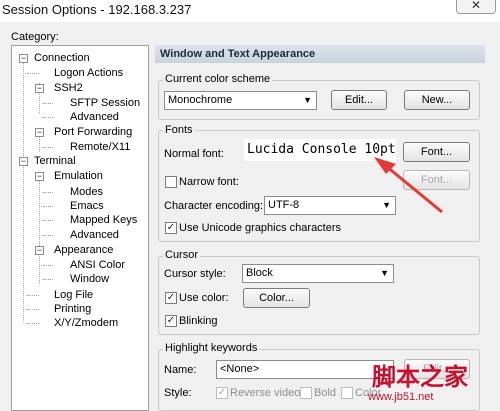 Image resolution: width=500 pixels, height=411 pixels. I want to click on close-button: ✕, so click(476, 7).